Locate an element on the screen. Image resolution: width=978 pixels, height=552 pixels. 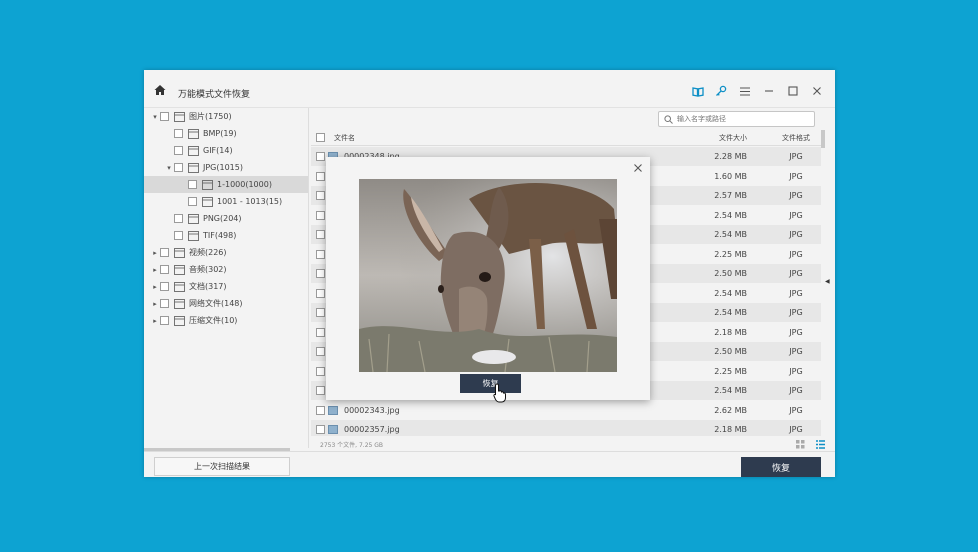
preview-recover-button: 恢复 is located at coordinates (490, 383).